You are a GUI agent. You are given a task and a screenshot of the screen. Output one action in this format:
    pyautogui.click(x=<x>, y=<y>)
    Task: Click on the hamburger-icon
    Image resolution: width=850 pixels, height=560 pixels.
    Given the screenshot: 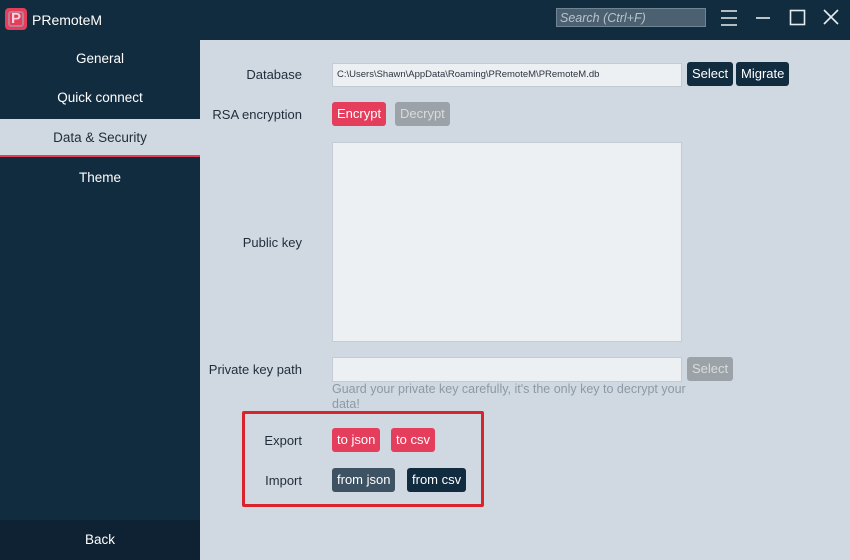 What is the action you would take?
    pyautogui.click(x=729, y=18)
    